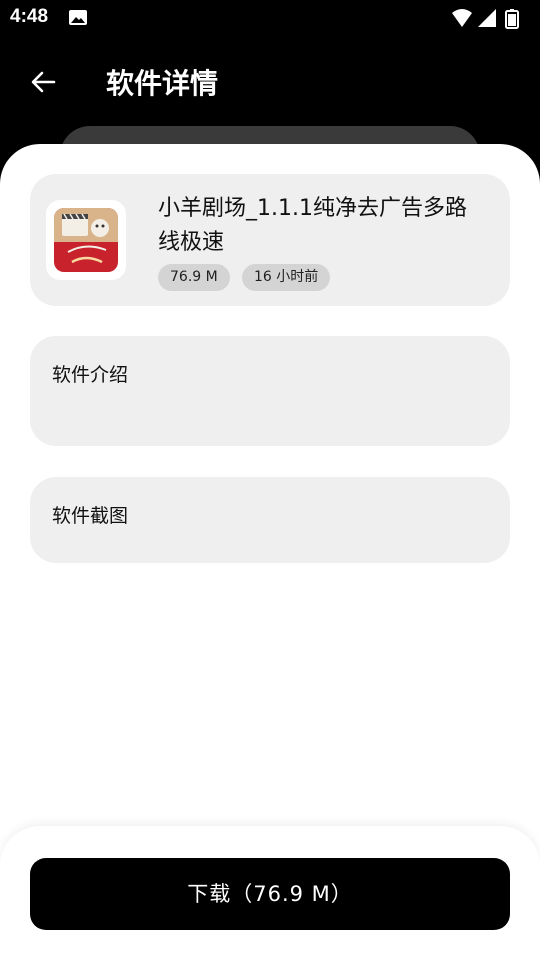 The image size is (540, 960). I want to click on intro-section: 软件介绍, so click(270, 391).